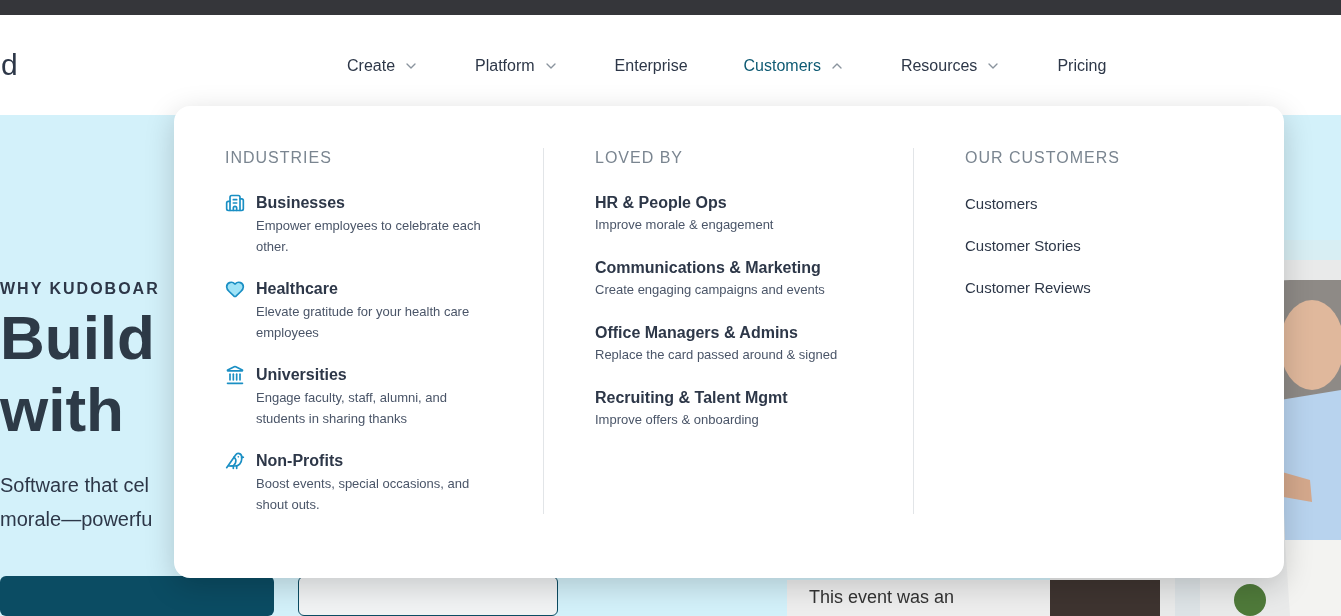 The height and width of the screenshot is (616, 1341). Describe the element at coordinates (363, 322) in the screenshot. I see `item-description: Elevate gratitude for your health care employees` at that location.